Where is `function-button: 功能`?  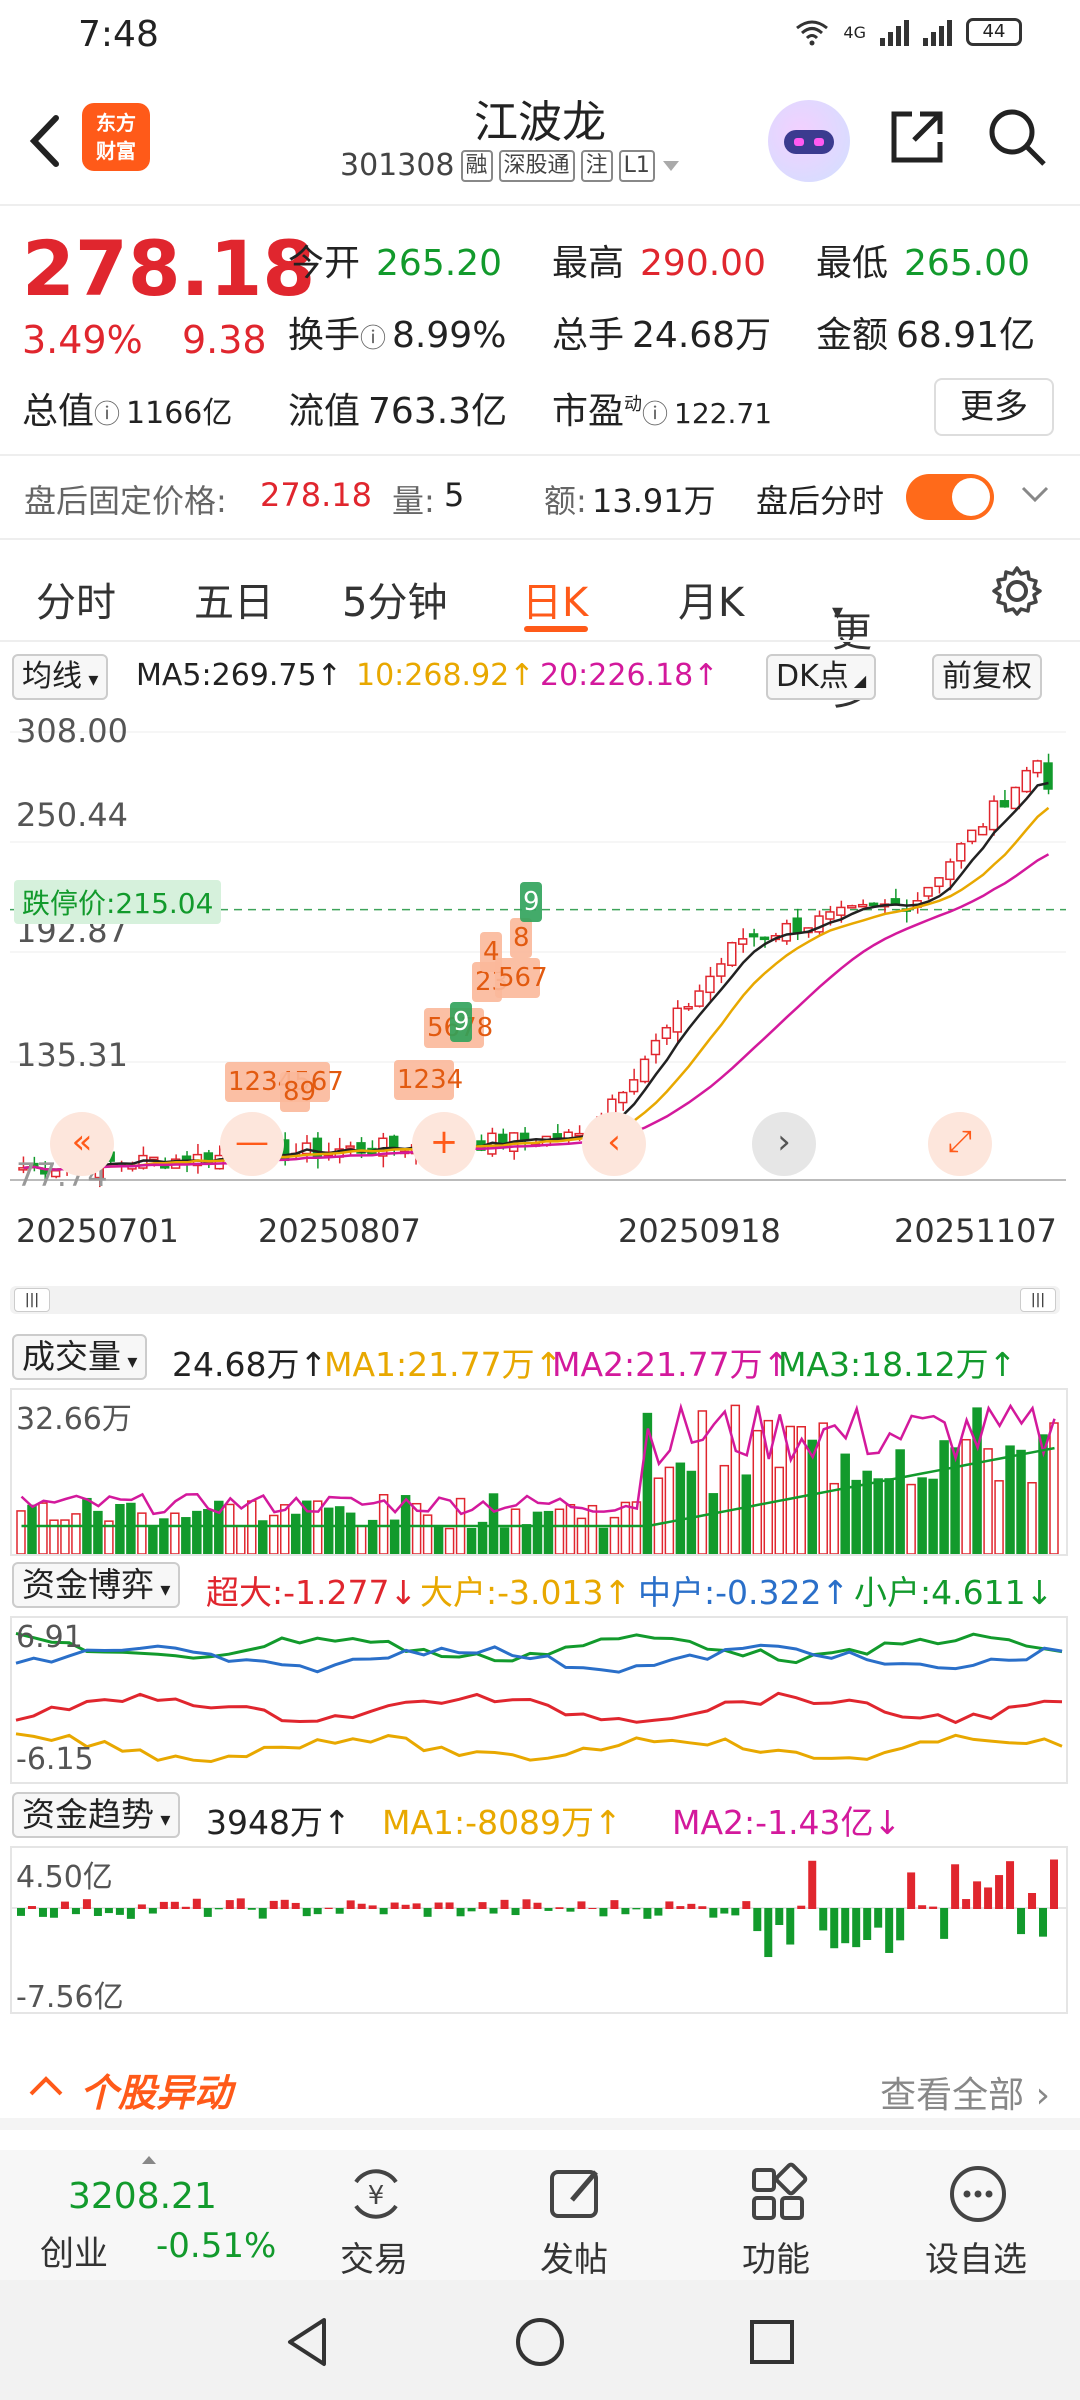
function-button: 功能 is located at coordinates (776, 2215).